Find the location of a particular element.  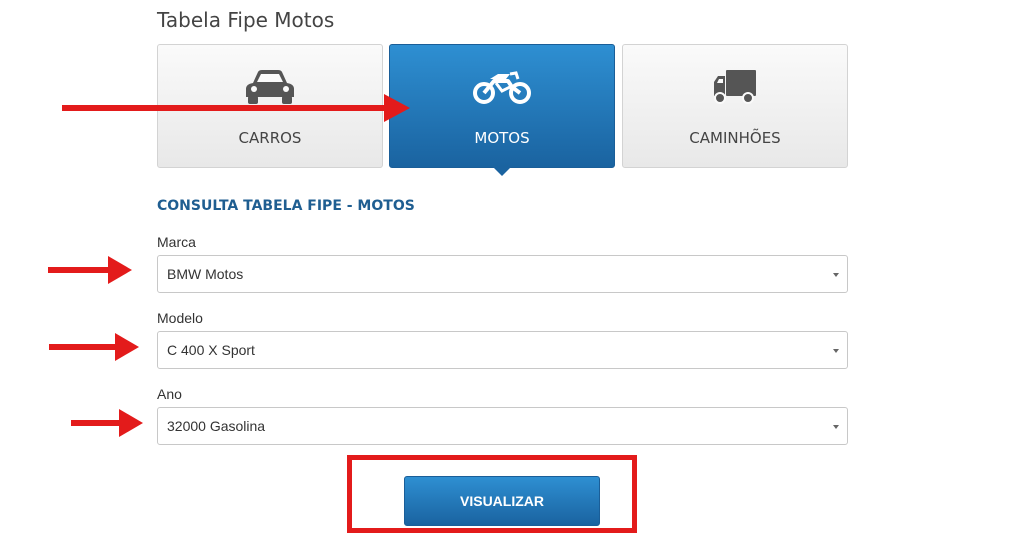

ano-label: Ano is located at coordinates (169, 394).